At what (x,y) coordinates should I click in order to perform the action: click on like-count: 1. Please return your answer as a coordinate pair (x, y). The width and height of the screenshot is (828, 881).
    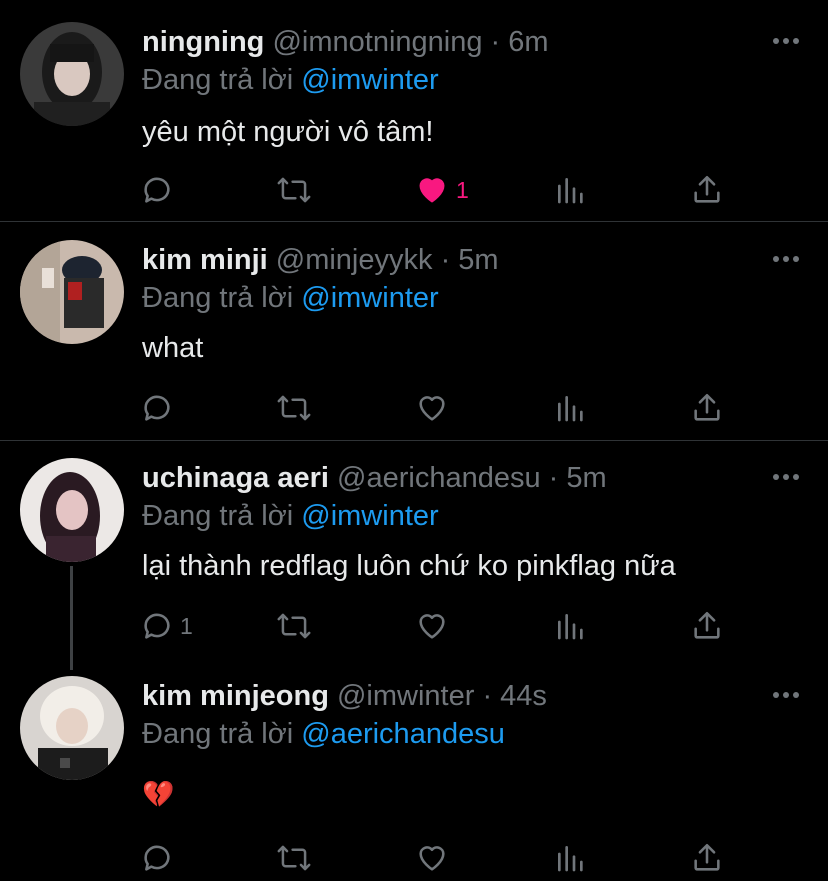
    Looking at the image, I should click on (462, 189).